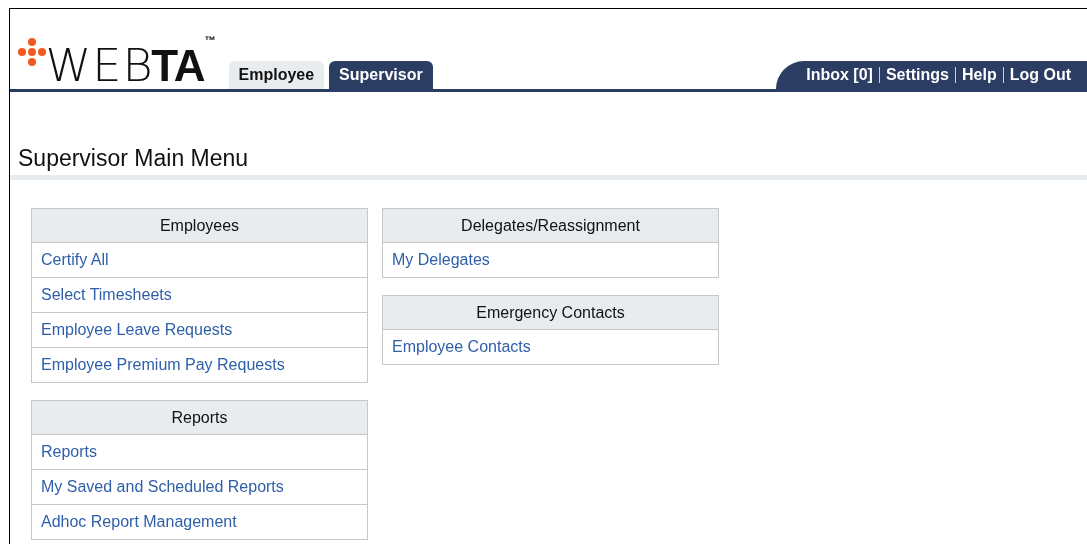  Describe the element at coordinates (210, 40) in the screenshot. I see `trademark: ™` at that location.